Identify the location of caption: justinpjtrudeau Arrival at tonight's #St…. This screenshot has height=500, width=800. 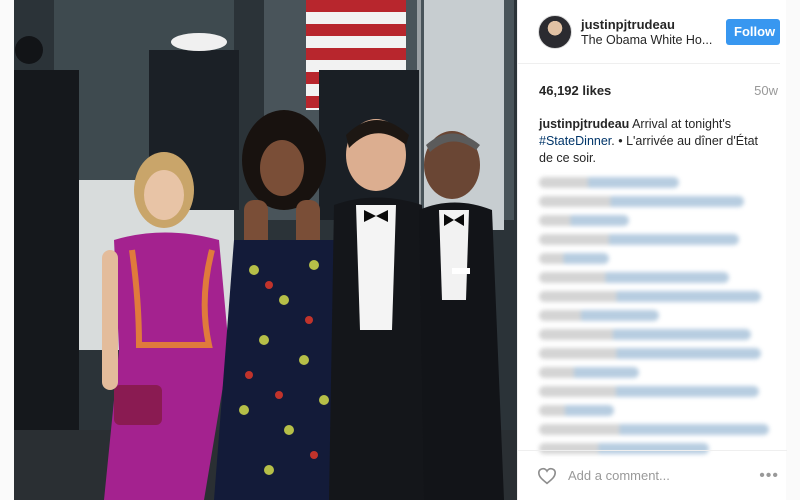
(652, 141).